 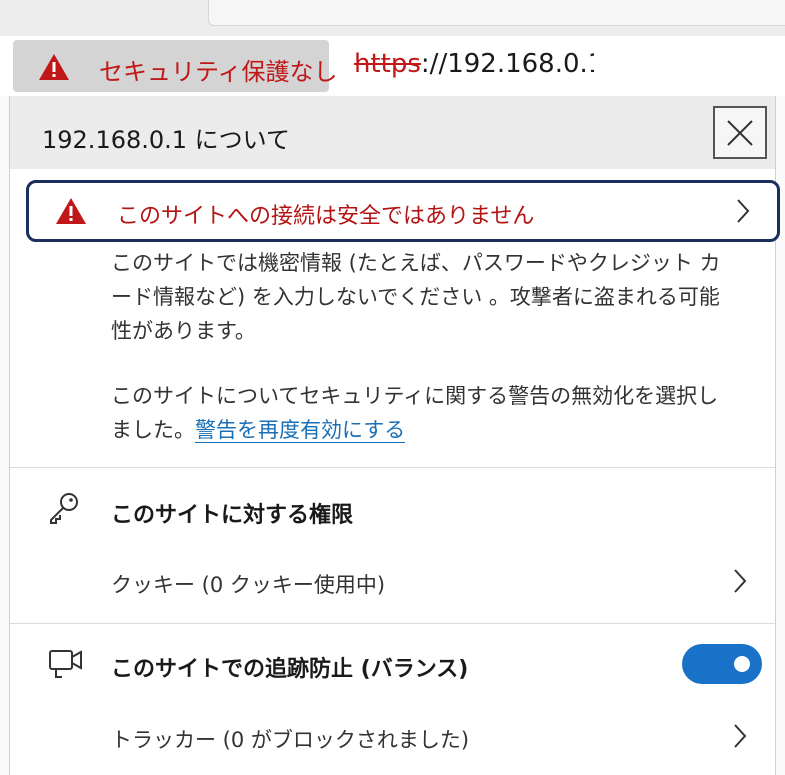 I want to click on connection-security-row: このサイトへの接続は安全ではありません, so click(x=403, y=211).